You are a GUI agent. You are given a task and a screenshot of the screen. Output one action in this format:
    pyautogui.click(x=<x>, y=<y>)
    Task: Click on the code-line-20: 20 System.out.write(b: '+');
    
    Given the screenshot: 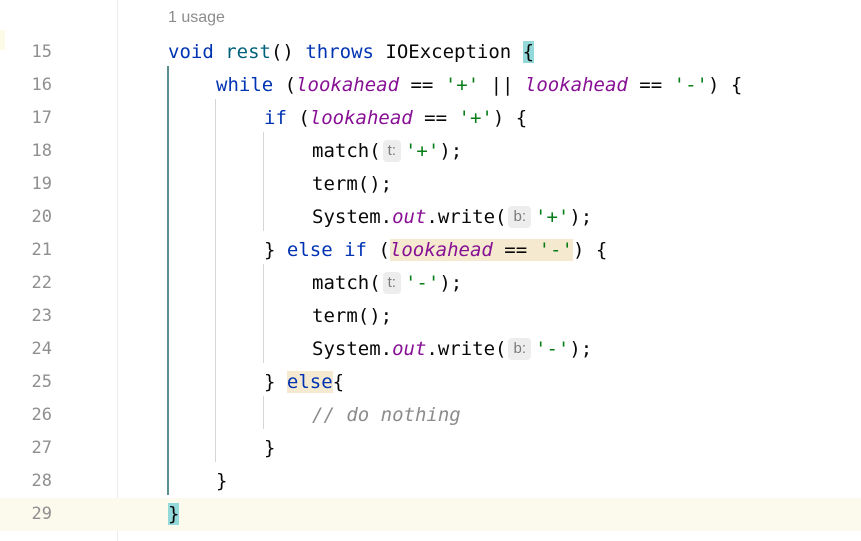 What is the action you would take?
    pyautogui.click(x=430, y=217)
    